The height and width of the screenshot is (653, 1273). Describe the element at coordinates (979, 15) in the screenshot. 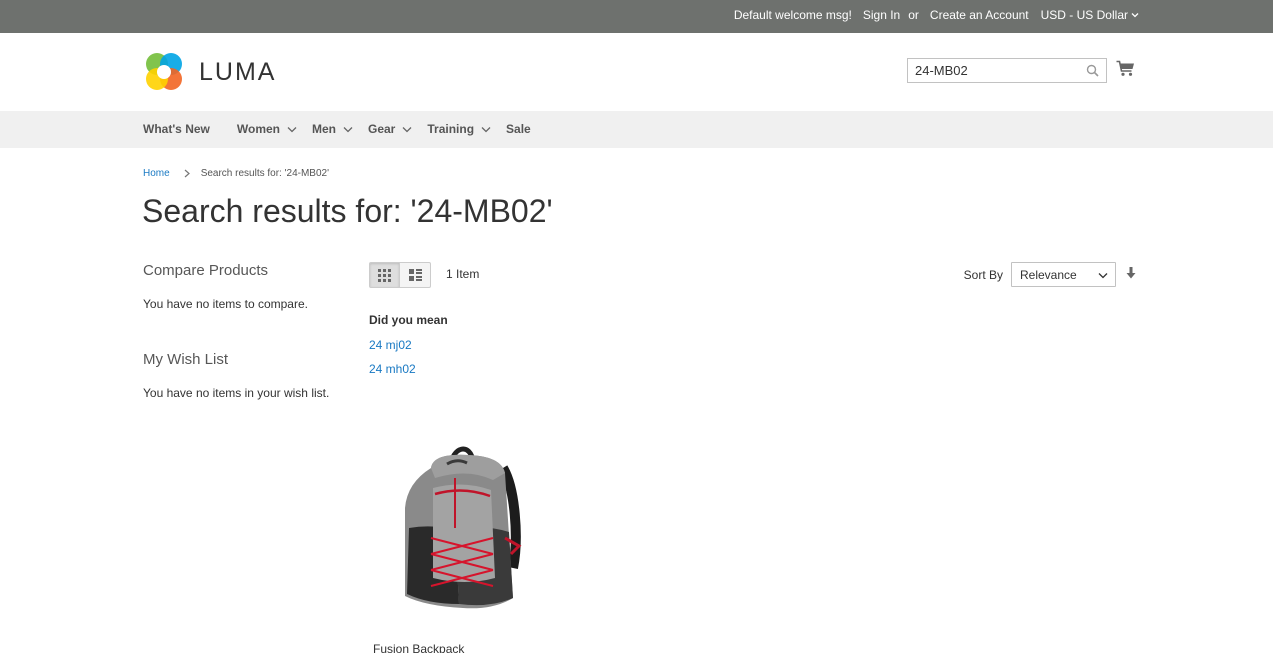

I see `create-account-link: Create an Account` at that location.